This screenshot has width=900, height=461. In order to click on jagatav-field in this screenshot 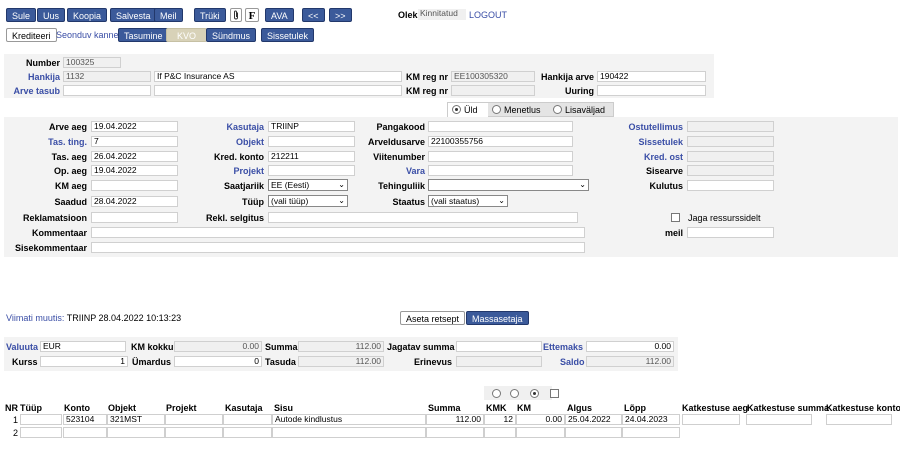, I will do `click(499, 346)`.